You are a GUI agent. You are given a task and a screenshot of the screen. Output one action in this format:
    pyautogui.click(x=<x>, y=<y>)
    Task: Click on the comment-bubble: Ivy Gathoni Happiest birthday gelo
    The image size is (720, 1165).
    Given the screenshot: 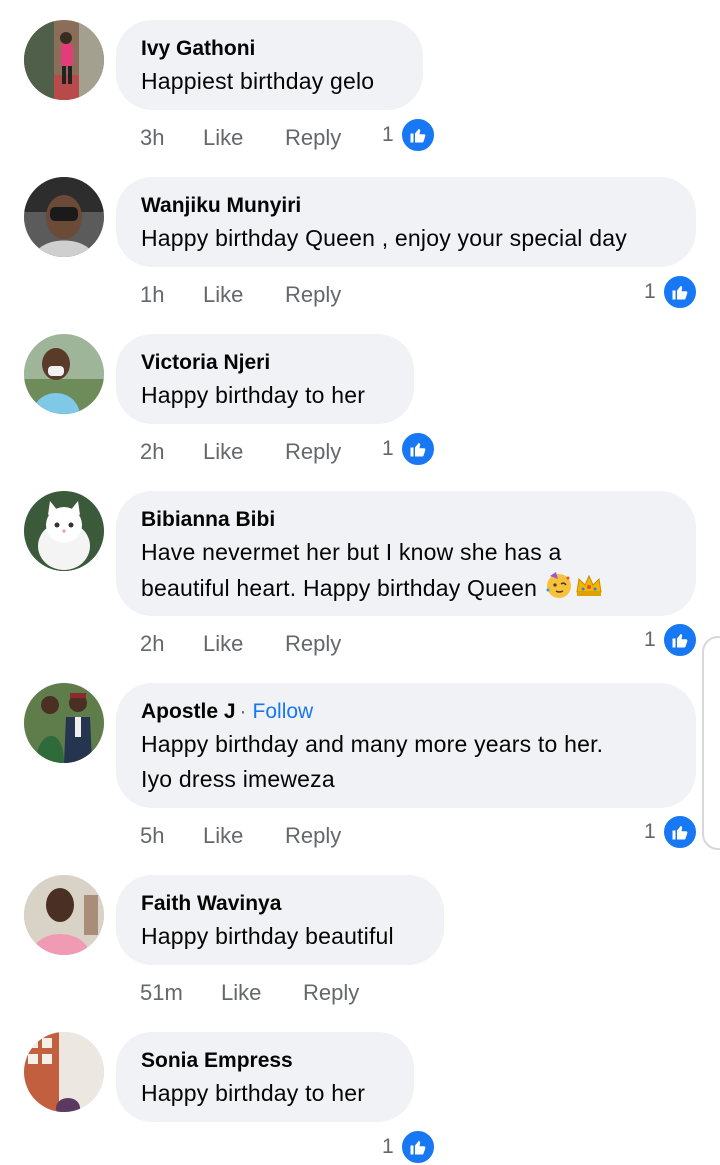 What is the action you would take?
    pyautogui.click(x=269, y=65)
    